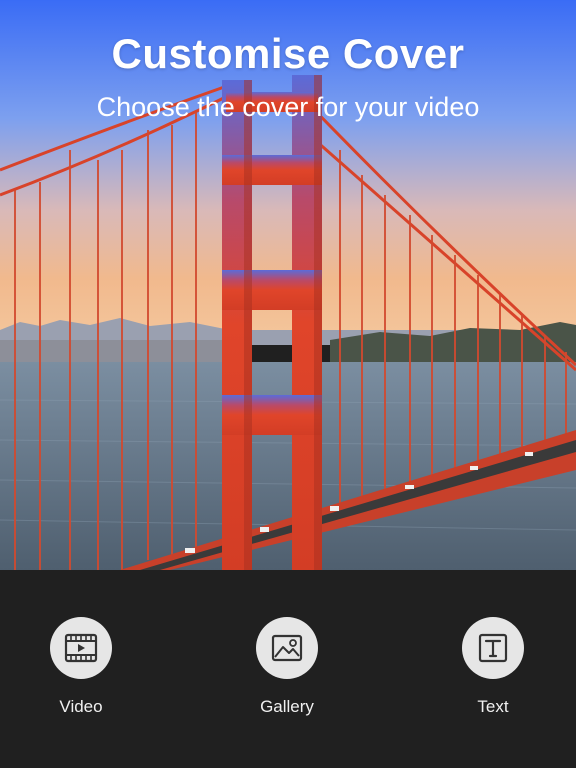  I want to click on image-icon, so click(287, 648).